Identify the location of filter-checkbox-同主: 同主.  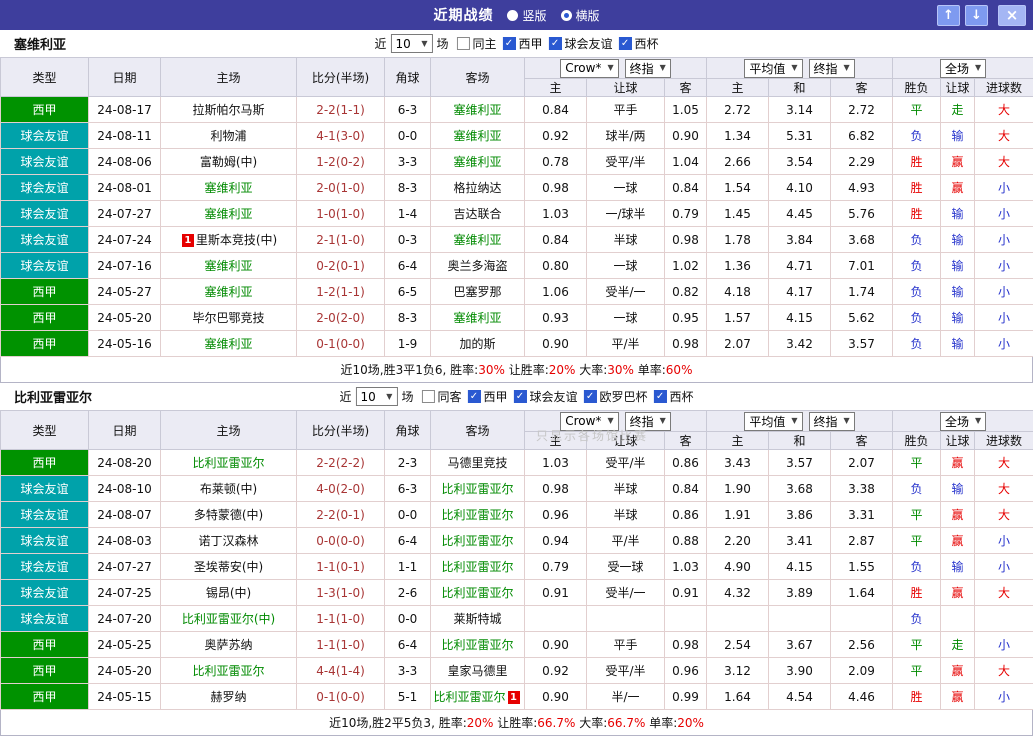
(476, 43).